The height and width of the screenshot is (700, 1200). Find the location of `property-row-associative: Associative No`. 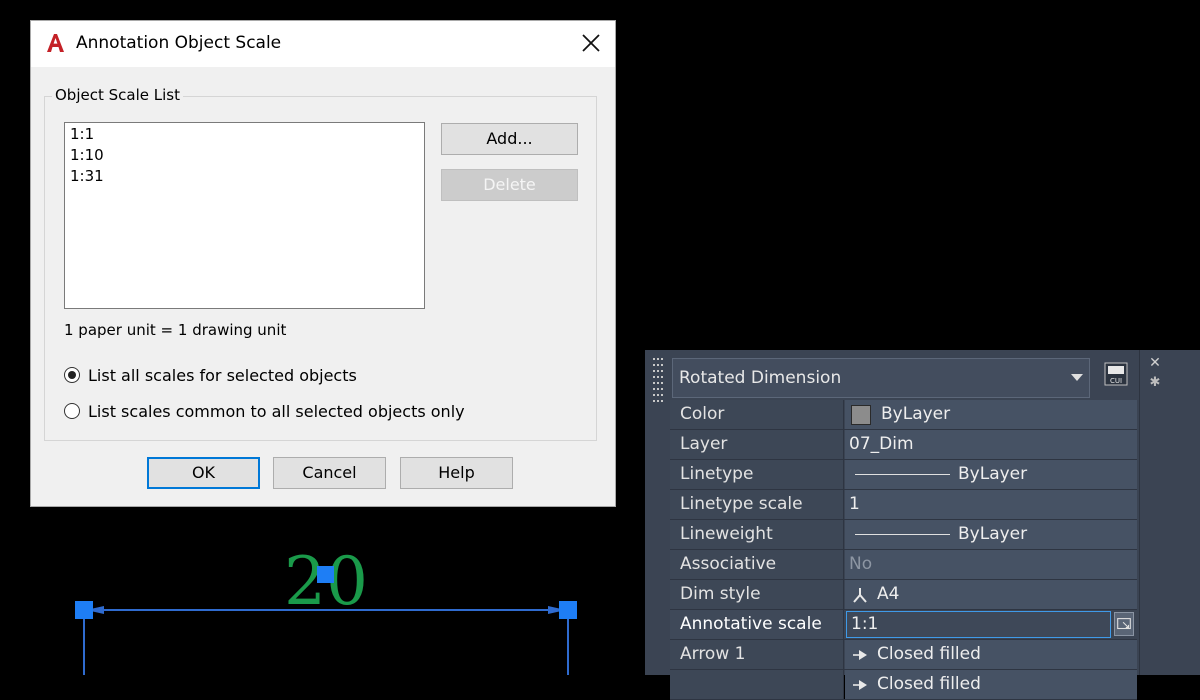

property-row-associative: Associative No is located at coordinates (903, 565).